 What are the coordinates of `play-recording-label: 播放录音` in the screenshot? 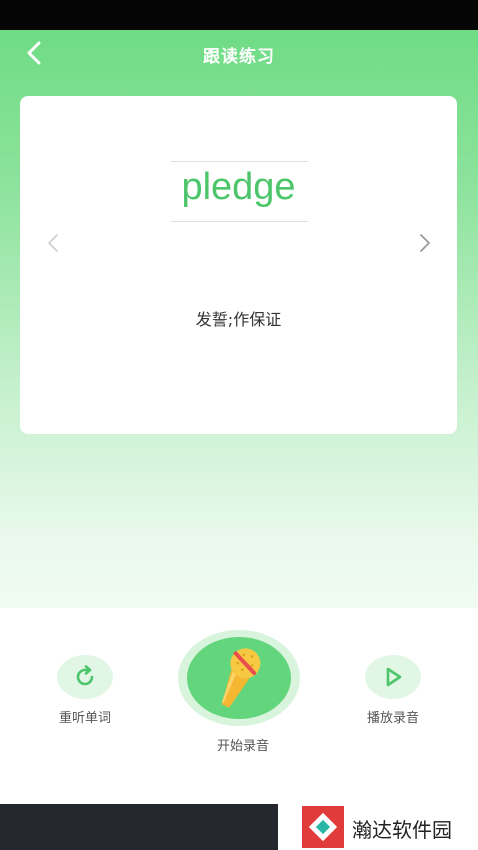 It's located at (392, 718).